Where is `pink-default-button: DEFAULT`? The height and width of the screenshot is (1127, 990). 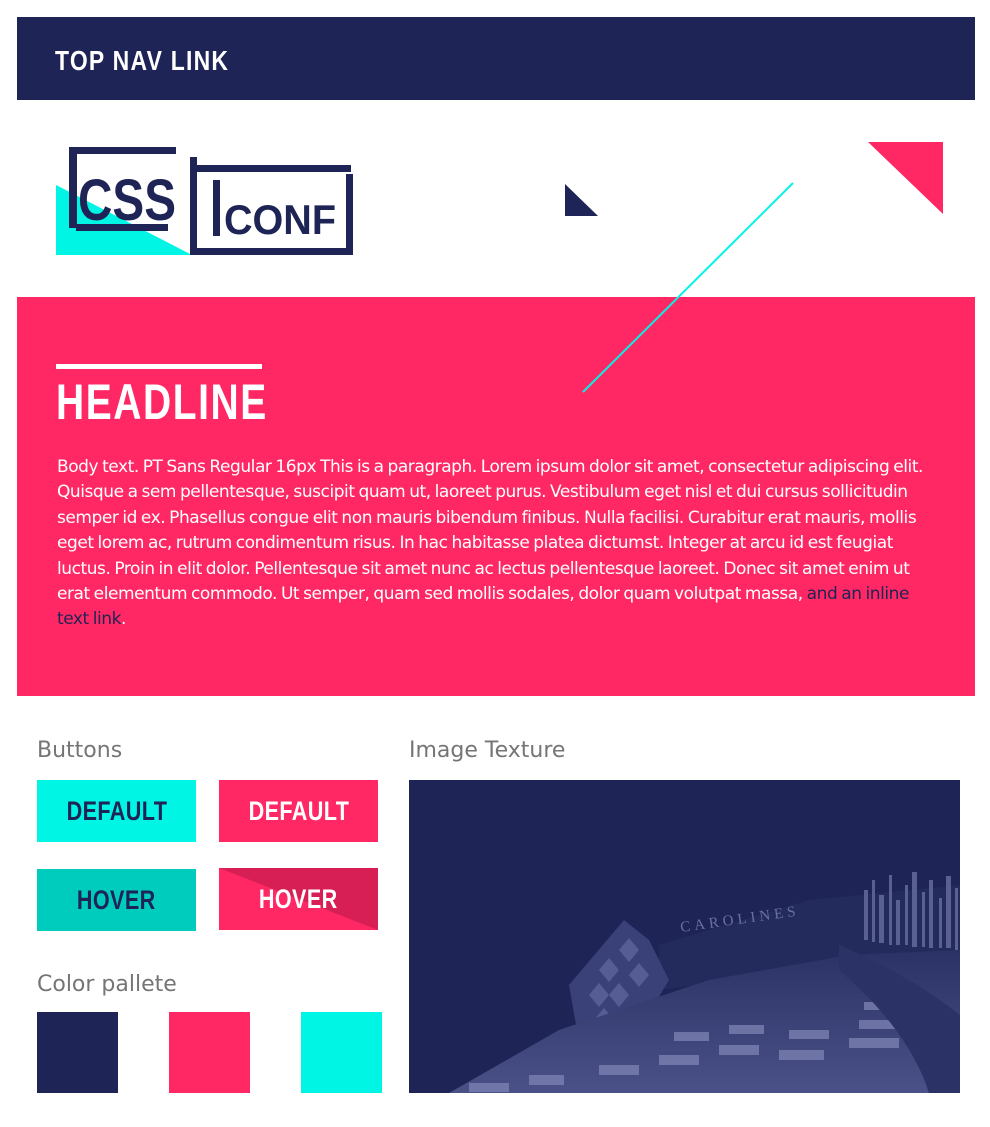
pink-default-button: DEFAULT is located at coordinates (298, 811).